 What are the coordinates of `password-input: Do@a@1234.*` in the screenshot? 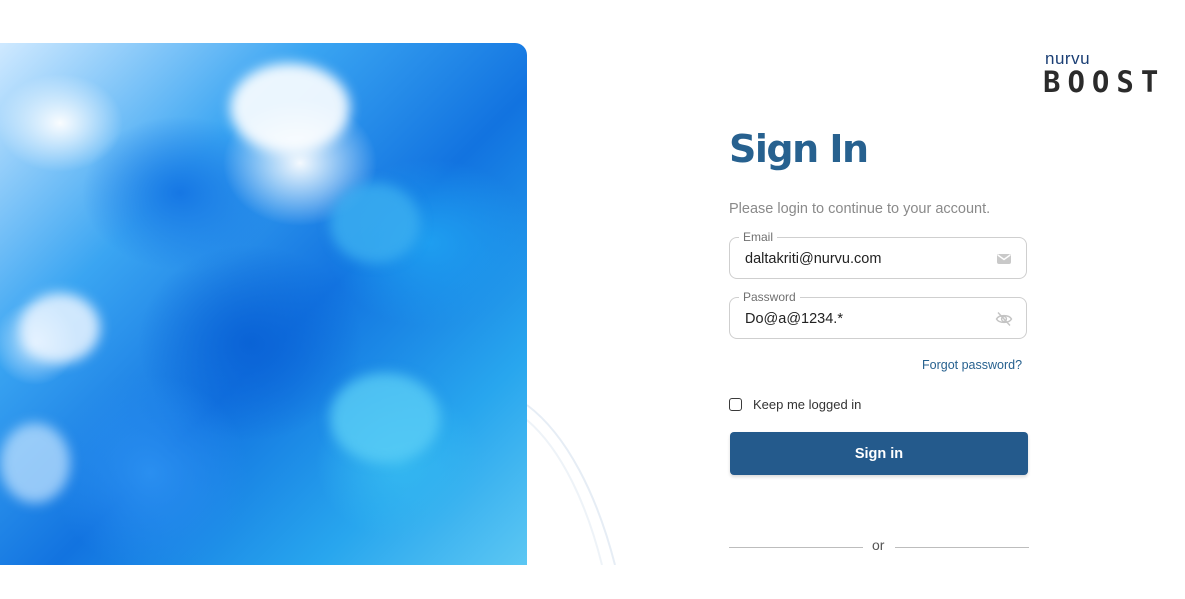 It's located at (794, 319).